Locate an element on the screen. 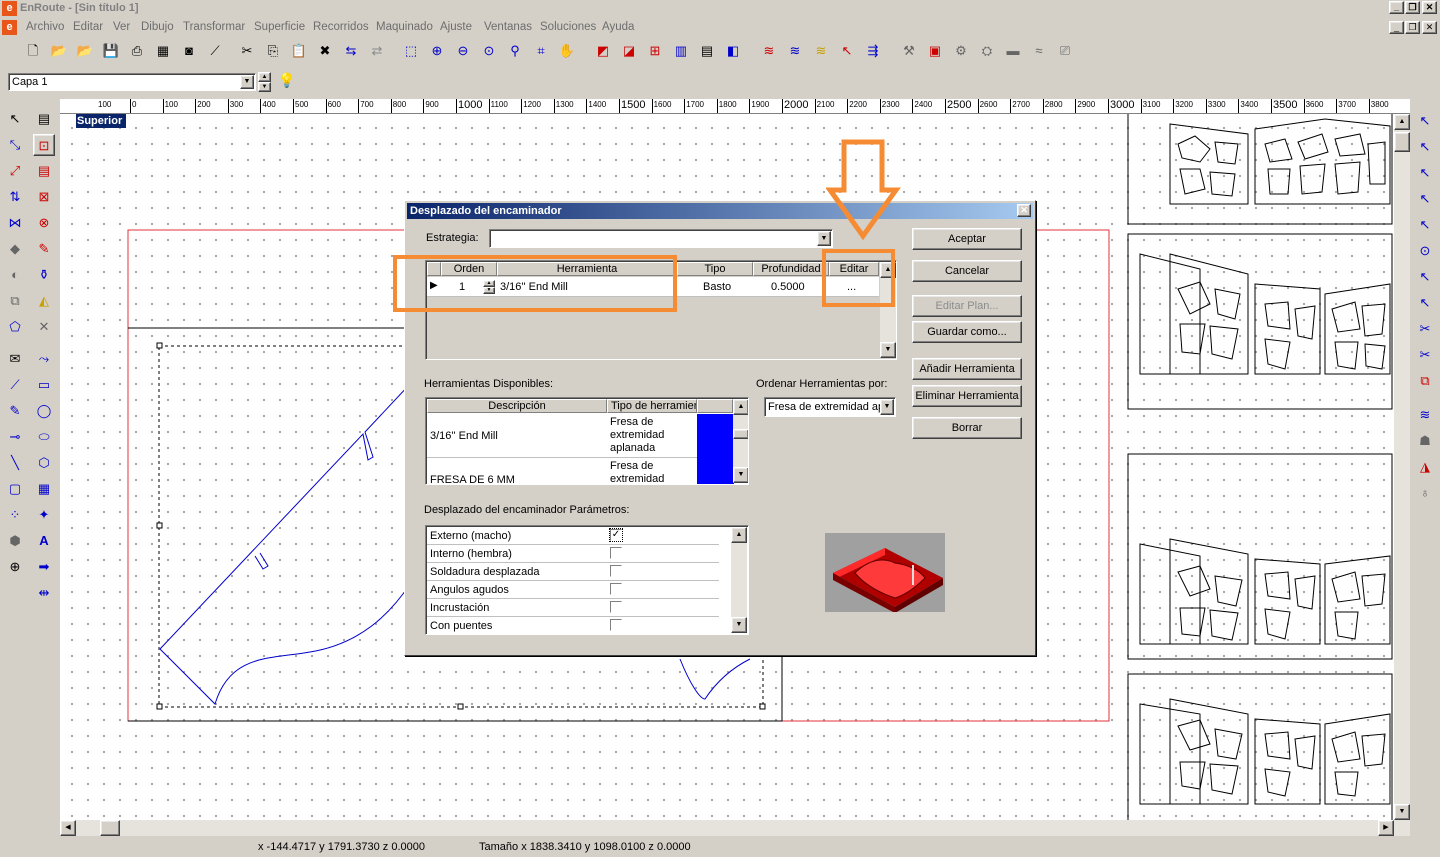 This screenshot has height=857, width=1440. tools-scroll-thumb is located at coordinates (740, 434).